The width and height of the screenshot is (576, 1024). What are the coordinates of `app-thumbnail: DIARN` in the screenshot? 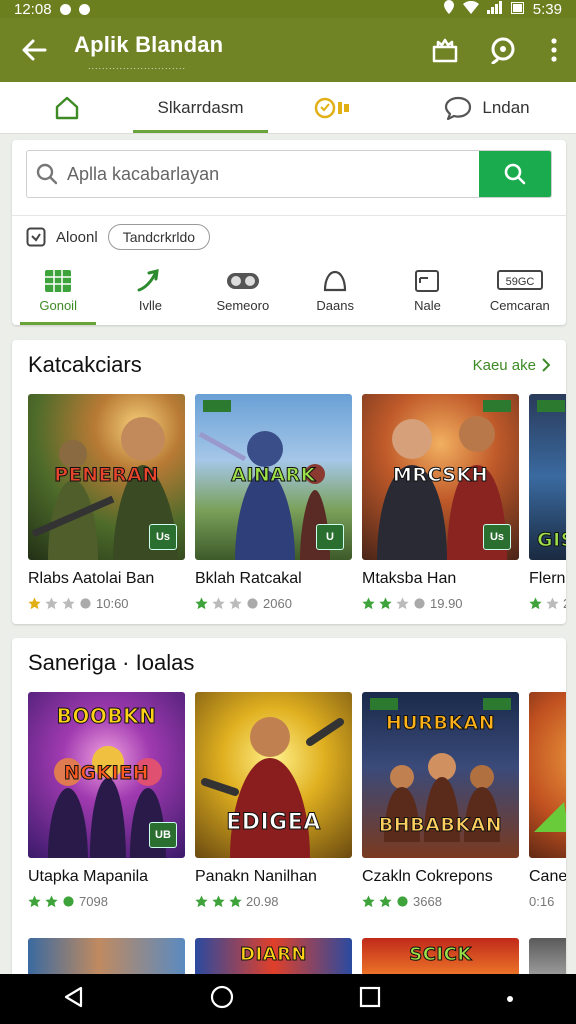 It's located at (273, 958).